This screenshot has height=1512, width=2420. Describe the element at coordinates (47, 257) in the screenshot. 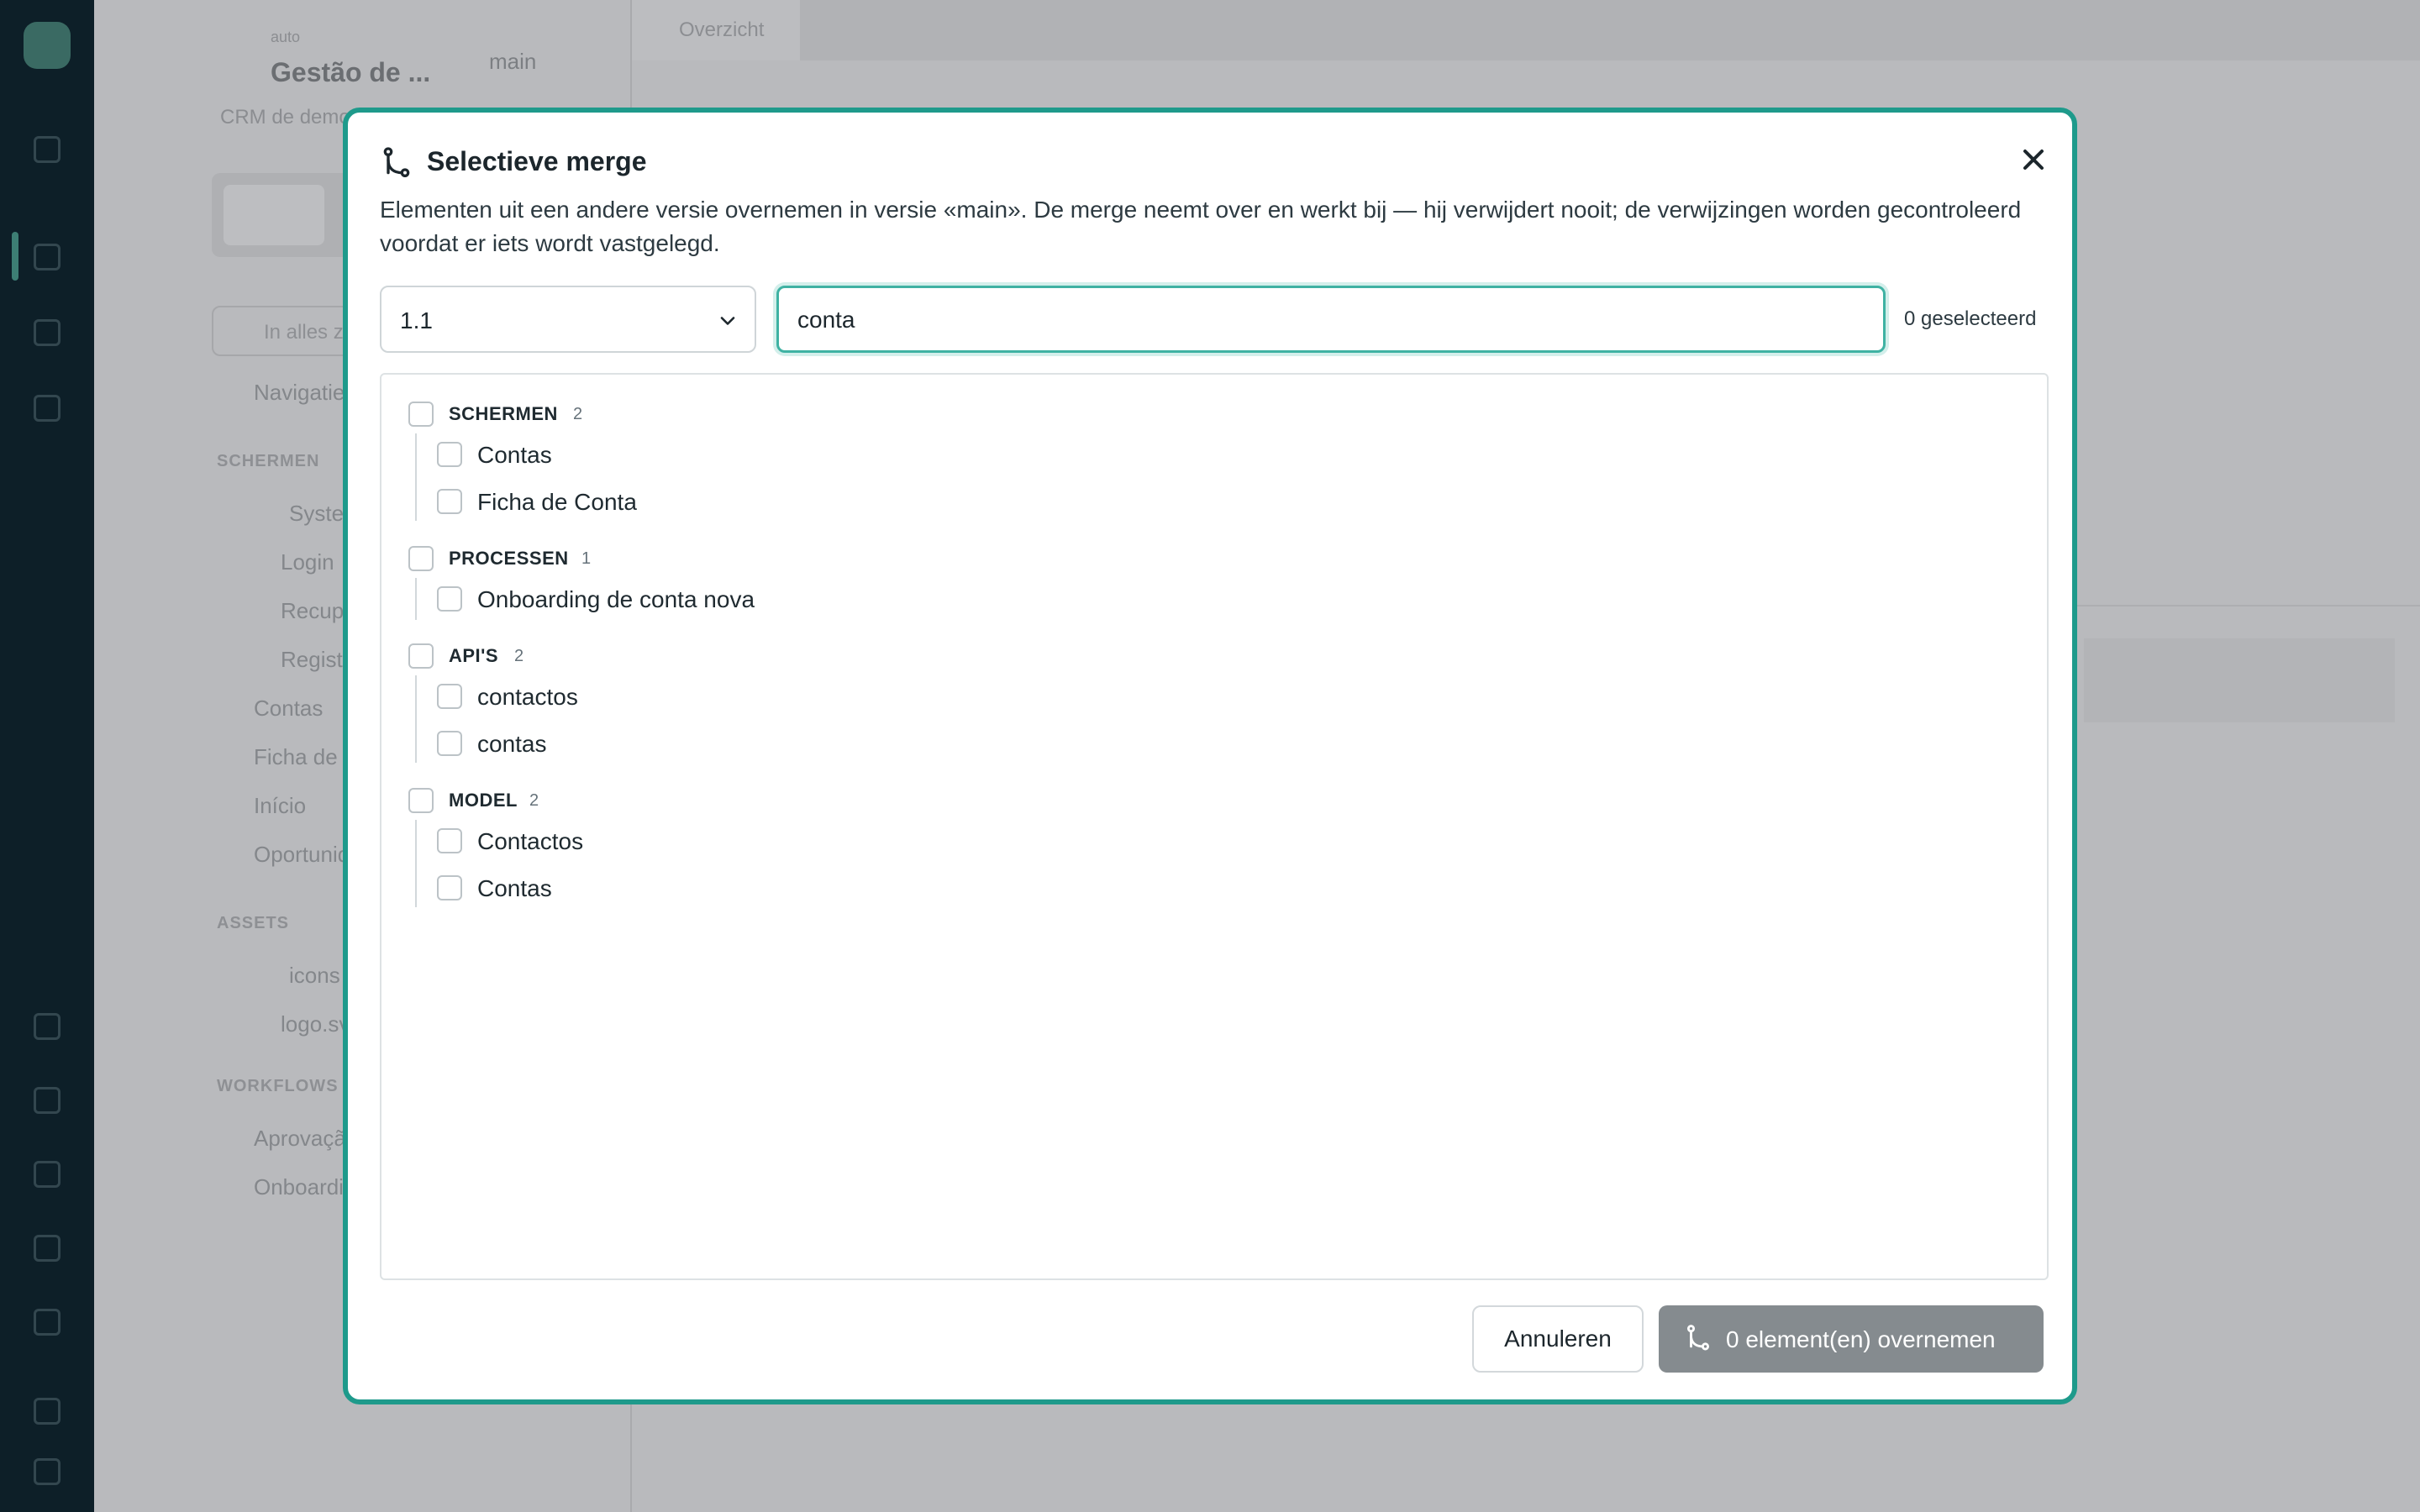

I see `rail-search-icon` at that location.